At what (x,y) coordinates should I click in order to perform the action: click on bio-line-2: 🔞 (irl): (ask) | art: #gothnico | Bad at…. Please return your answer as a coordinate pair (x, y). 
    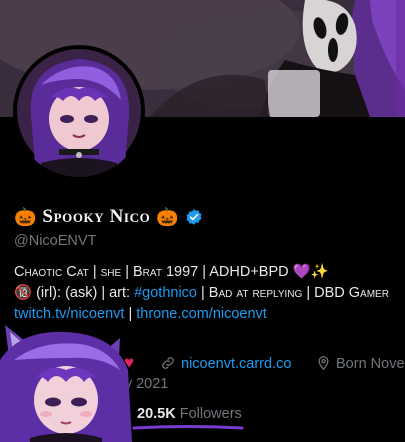
    Looking at the image, I should click on (209, 293).